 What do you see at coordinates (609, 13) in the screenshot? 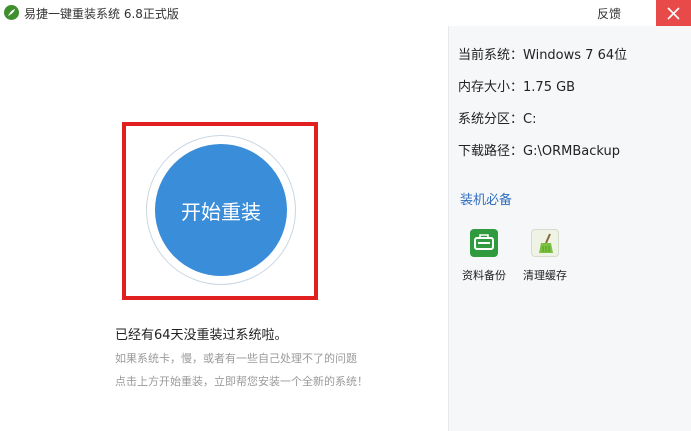
I see `feedback-link: 反馈` at bounding box center [609, 13].